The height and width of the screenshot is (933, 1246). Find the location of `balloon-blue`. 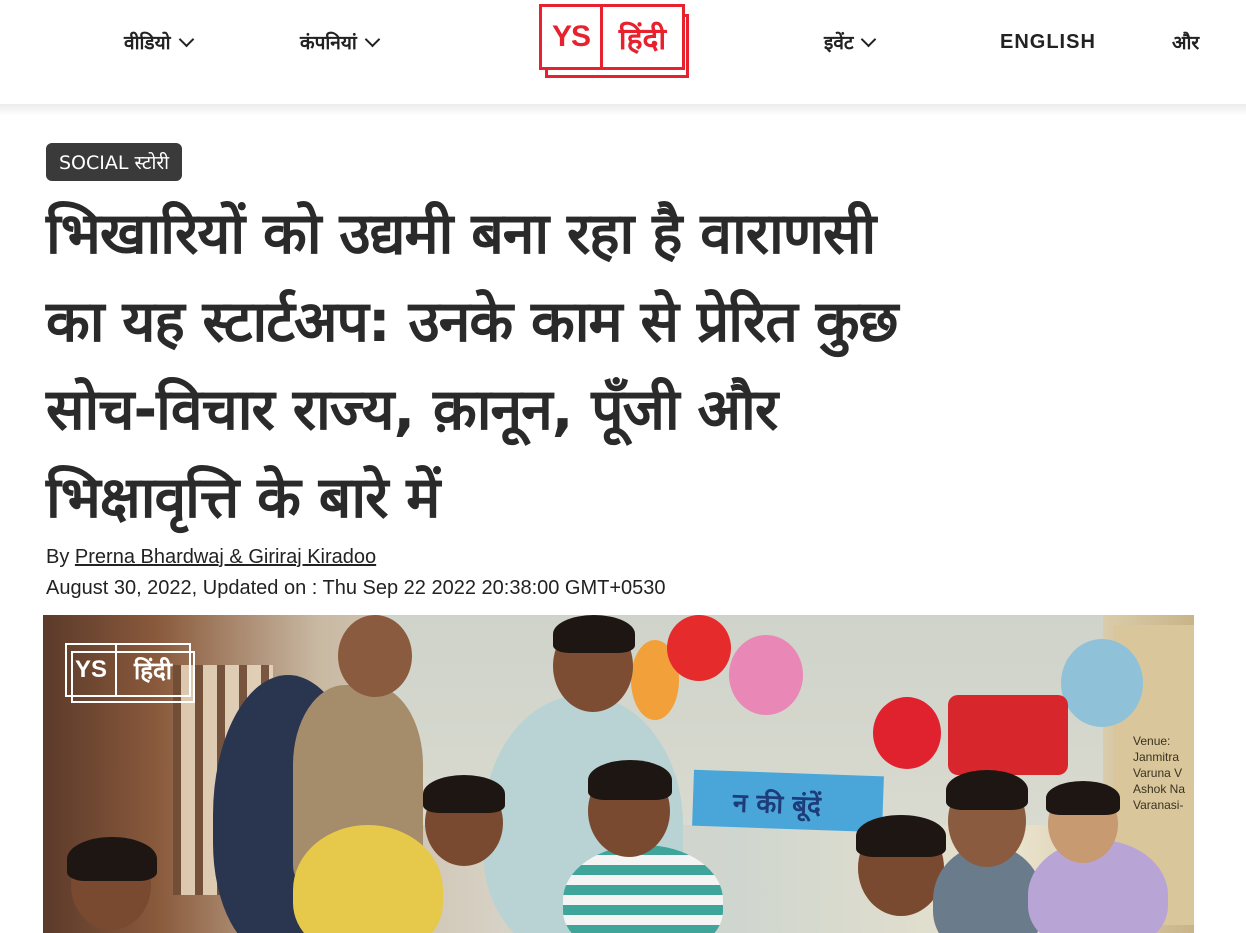

balloon-blue is located at coordinates (1102, 683).